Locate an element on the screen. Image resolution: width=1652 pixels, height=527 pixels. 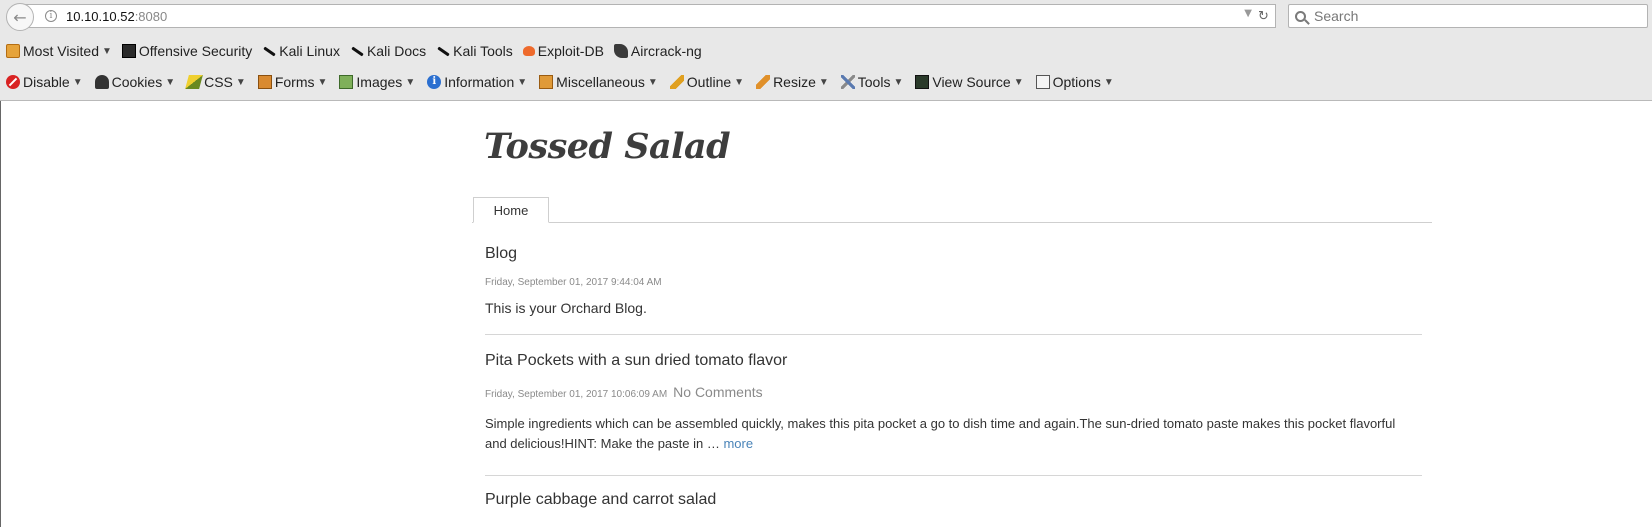
devtool-css: CSS ▼ is located at coordinates (215, 82).